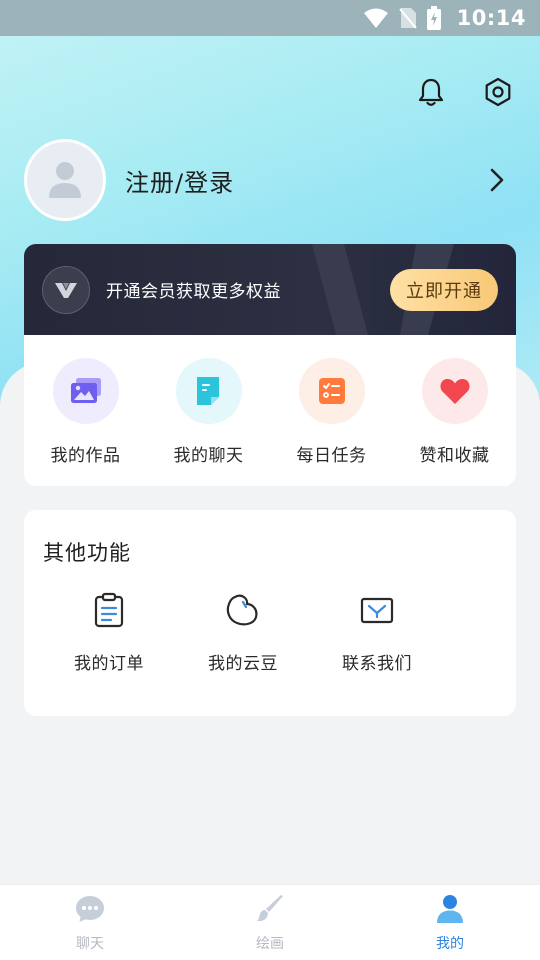 Image resolution: width=540 pixels, height=960 pixels. Describe the element at coordinates (270, 18) in the screenshot. I see `status-bar: 10:14` at that location.